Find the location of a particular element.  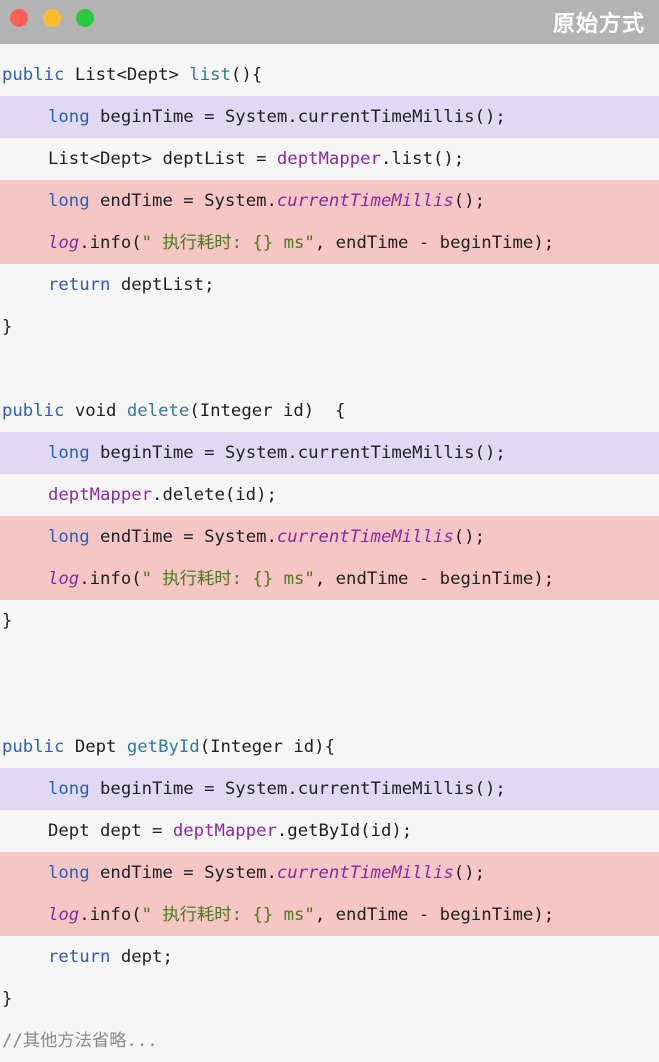

signature-tail: (Integer id) { is located at coordinates (267, 411).